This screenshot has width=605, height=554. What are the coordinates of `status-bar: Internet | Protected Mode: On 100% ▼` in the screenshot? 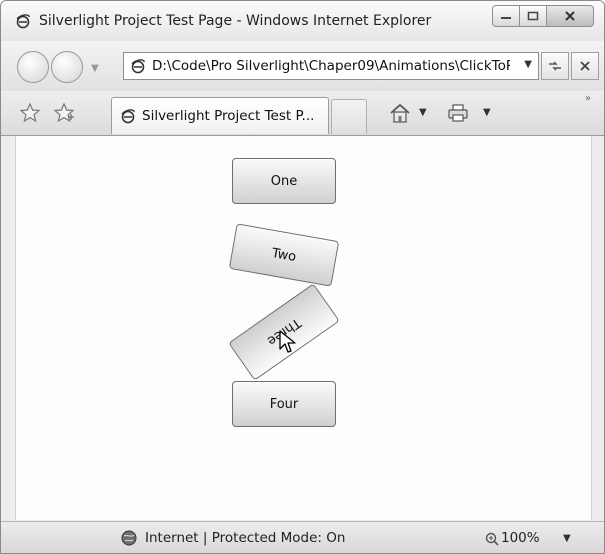 It's located at (302, 537).